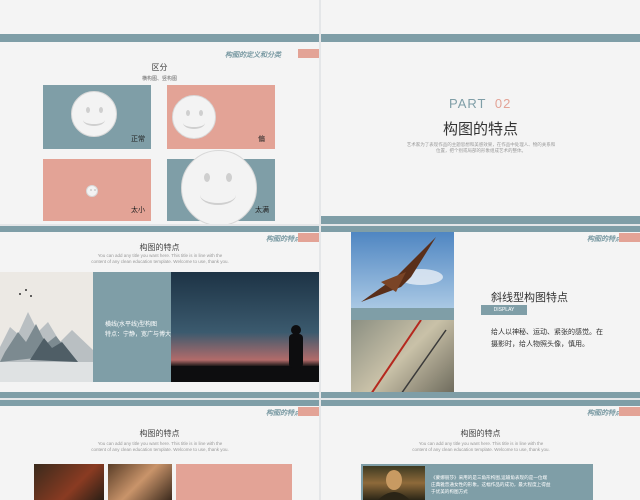 This screenshot has width=640, height=500. Describe the element at coordinates (547, 332) in the screenshot. I see `desc-line: 给人以神秘、运动、紧张的感觉。在` at that location.